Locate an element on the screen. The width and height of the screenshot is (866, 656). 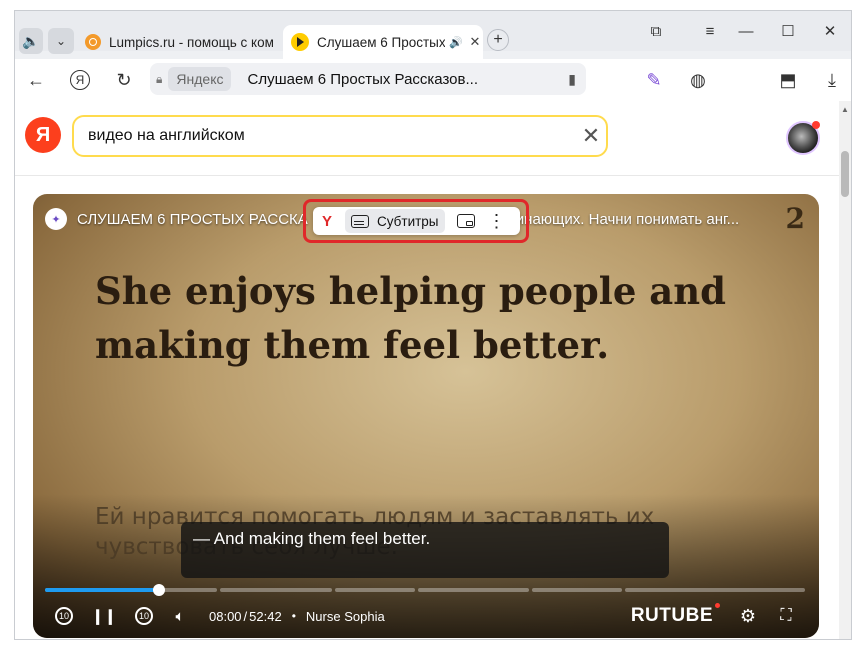
author-name: Nurse Sophia is located at coordinates (345, 616).